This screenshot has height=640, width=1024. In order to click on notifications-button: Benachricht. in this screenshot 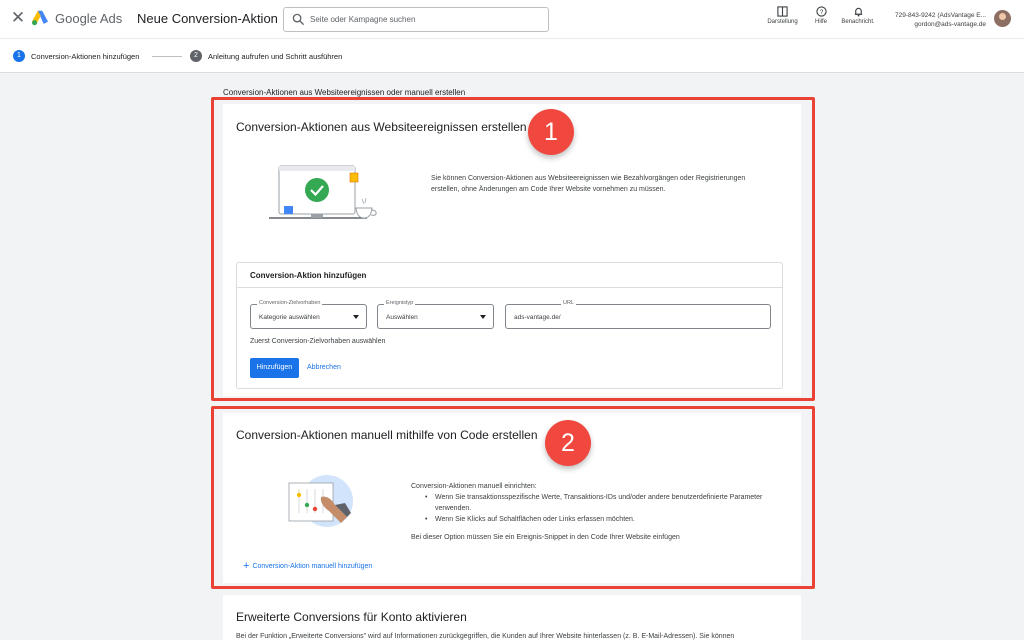, I will do `click(858, 15)`.